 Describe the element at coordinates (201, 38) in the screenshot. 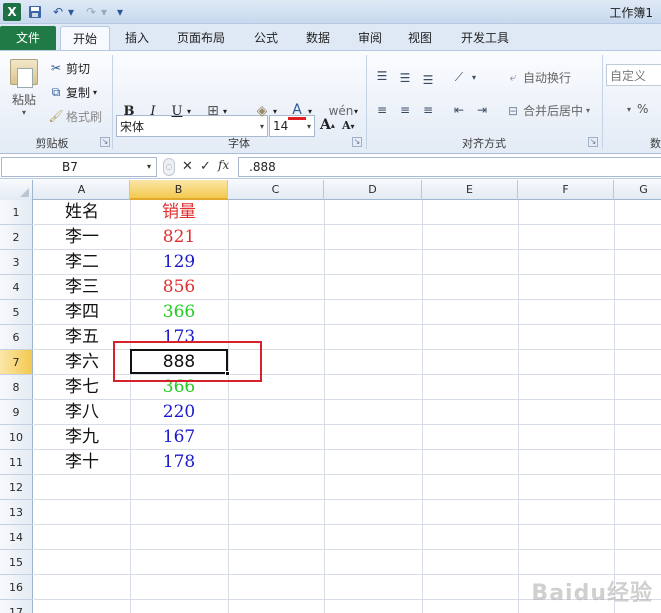

I see `tab-page-layout: 页面布局` at that location.